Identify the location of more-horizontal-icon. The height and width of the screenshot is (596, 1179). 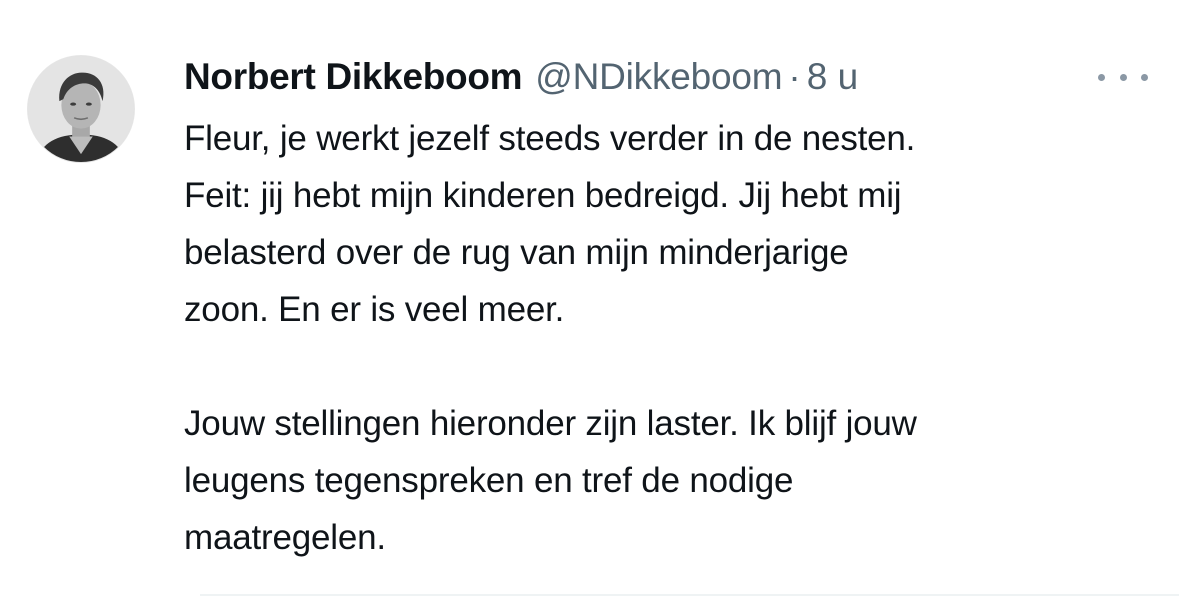
(1123, 77).